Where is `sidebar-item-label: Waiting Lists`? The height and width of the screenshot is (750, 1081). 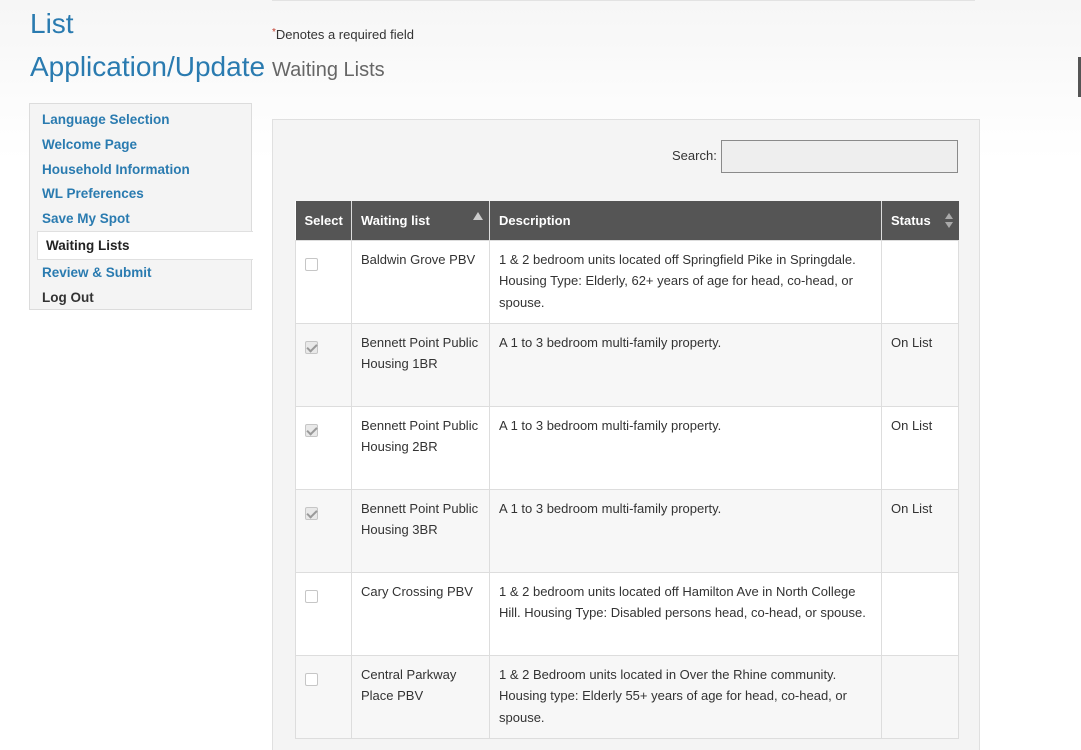 sidebar-item-label: Waiting Lists is located at coordinates (88, 245).